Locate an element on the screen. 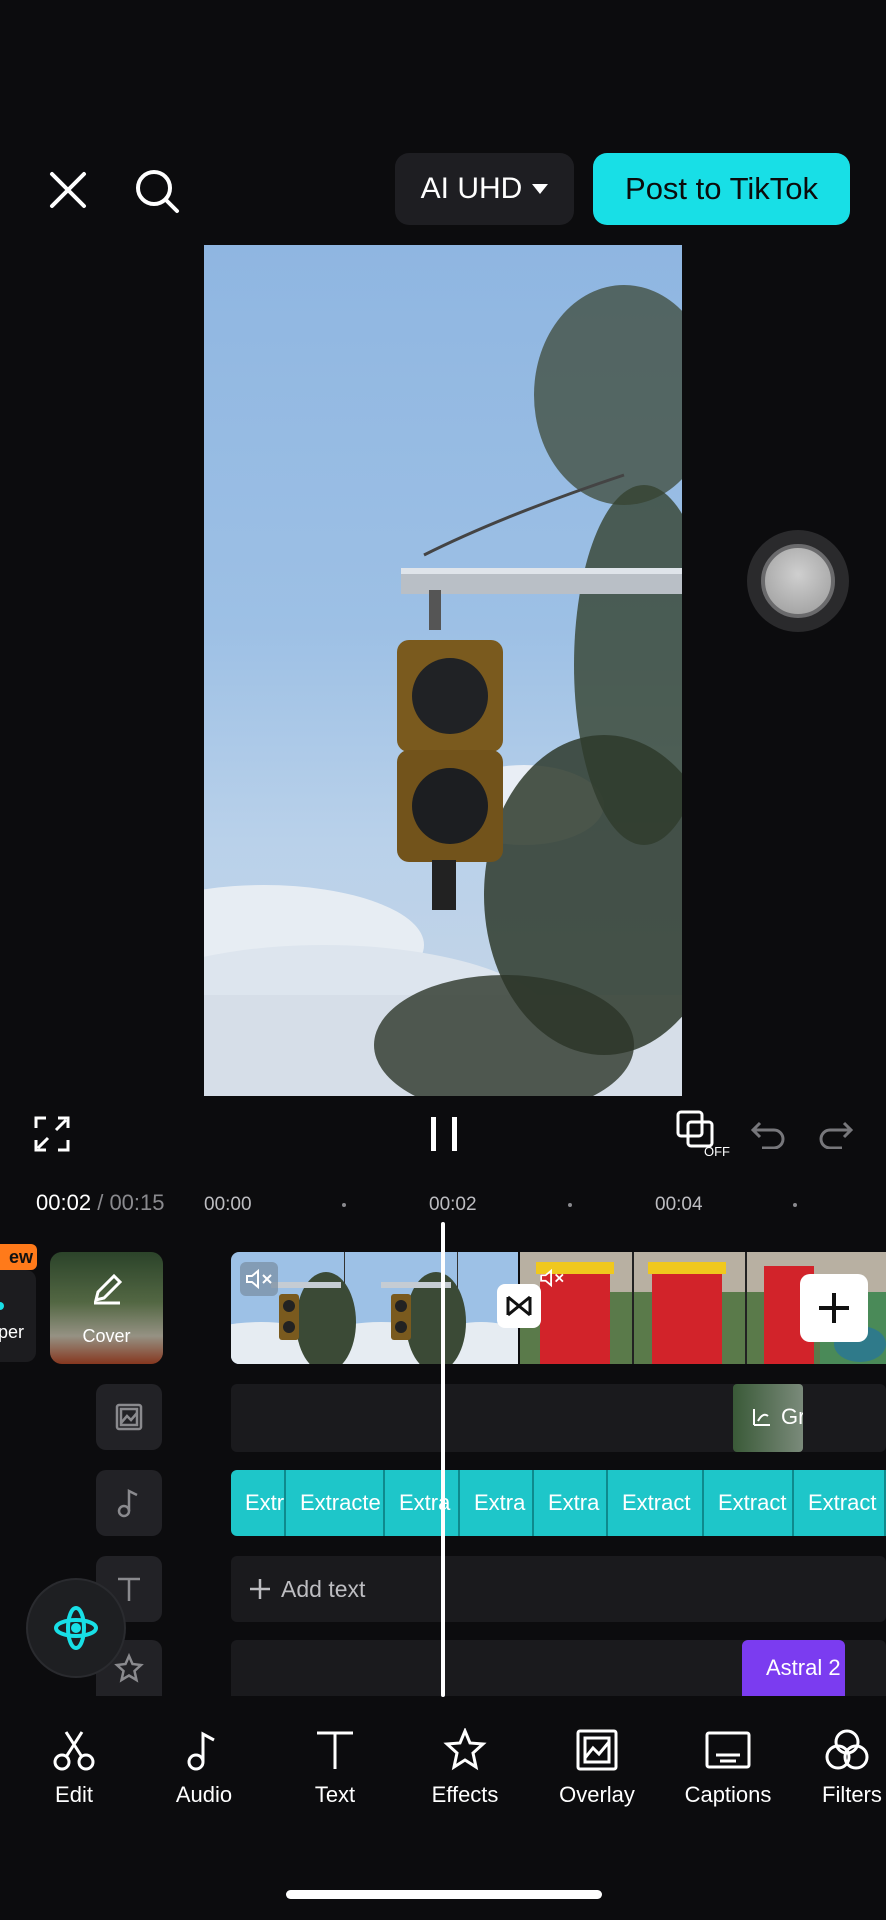  total-time: 00:15 is located at coordinates (137, 1202).